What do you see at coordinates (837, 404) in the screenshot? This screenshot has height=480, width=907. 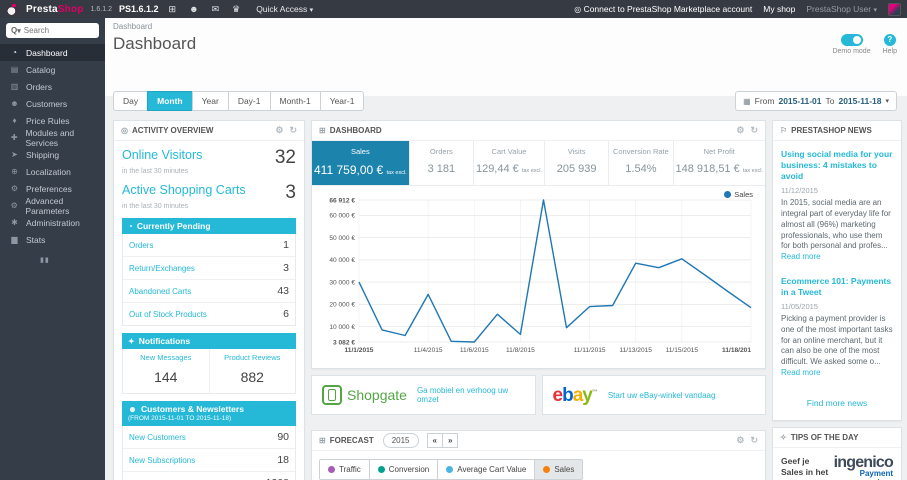 I see `find-more-news-link: Find more news` at bounding box center [837, 404].